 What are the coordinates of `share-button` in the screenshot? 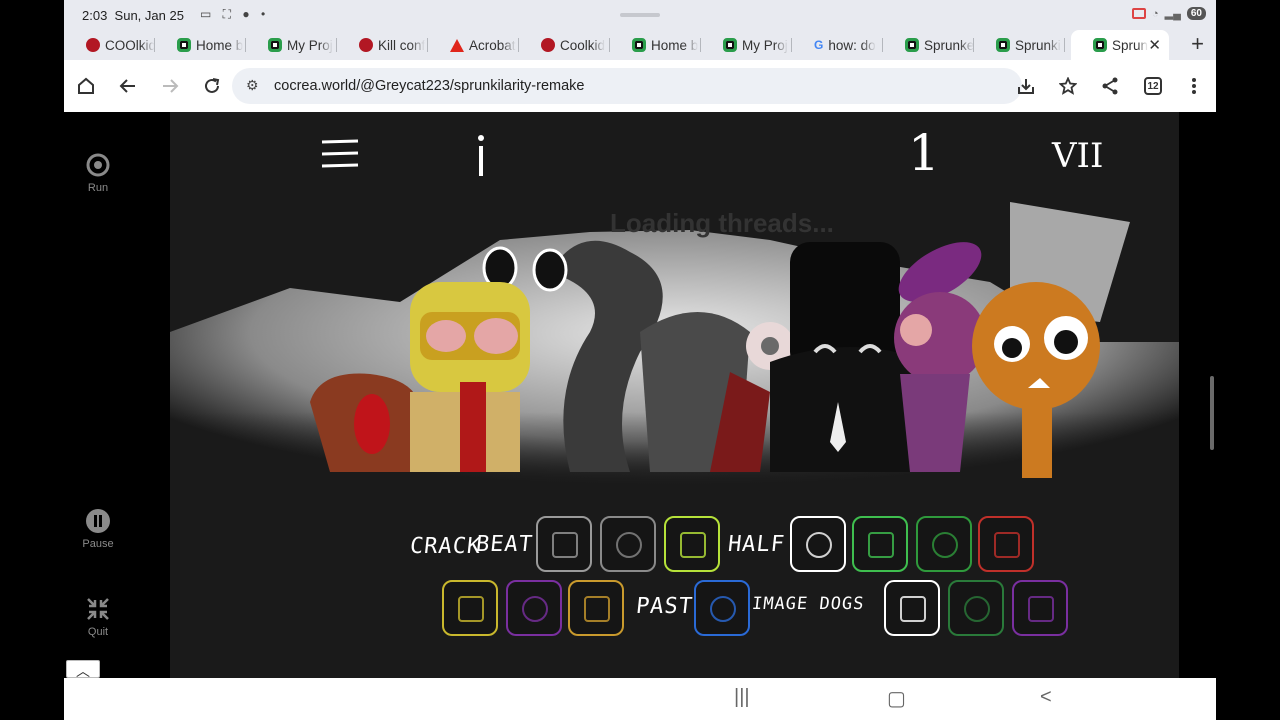 It's located at (1110, 86).